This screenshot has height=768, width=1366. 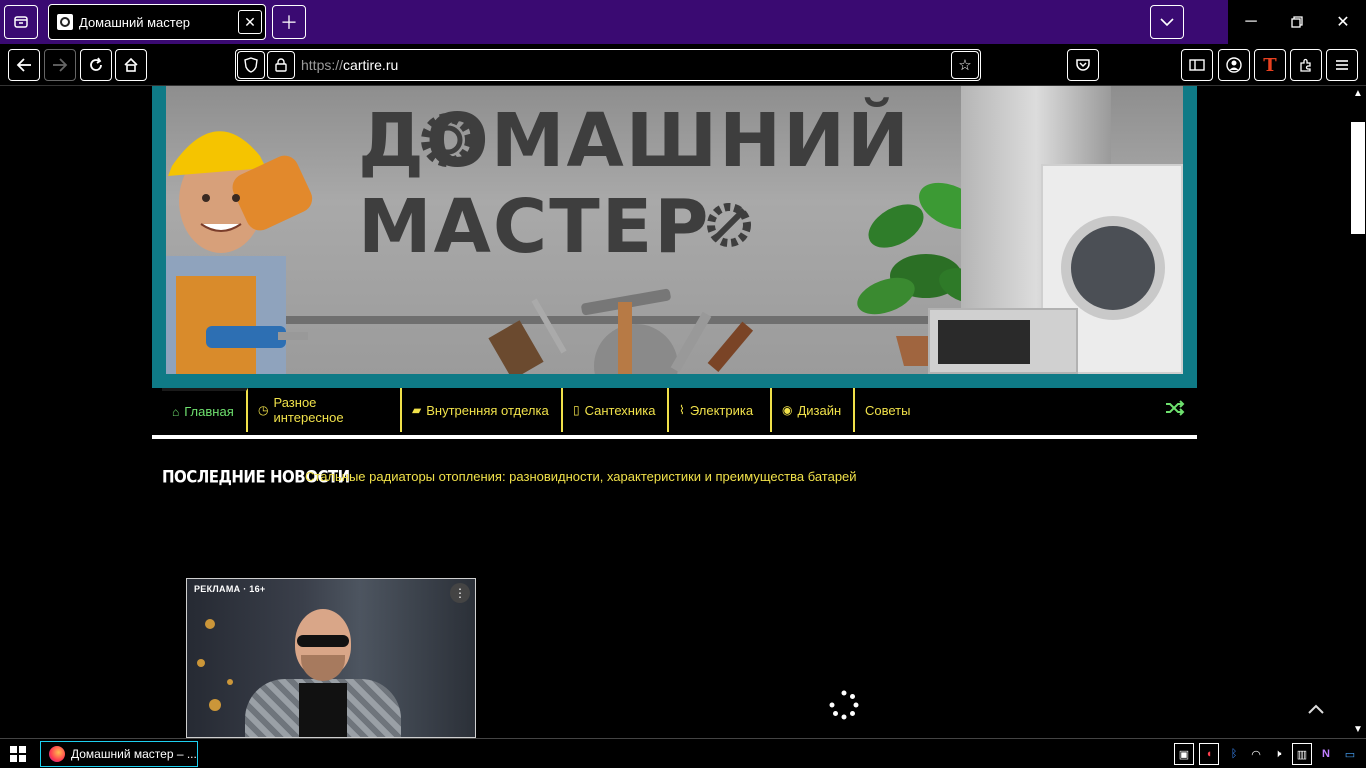 What do you see at coordinates (60, 65) in the screenshot?
I see `forward-icon` at bounding box center [60, 65].